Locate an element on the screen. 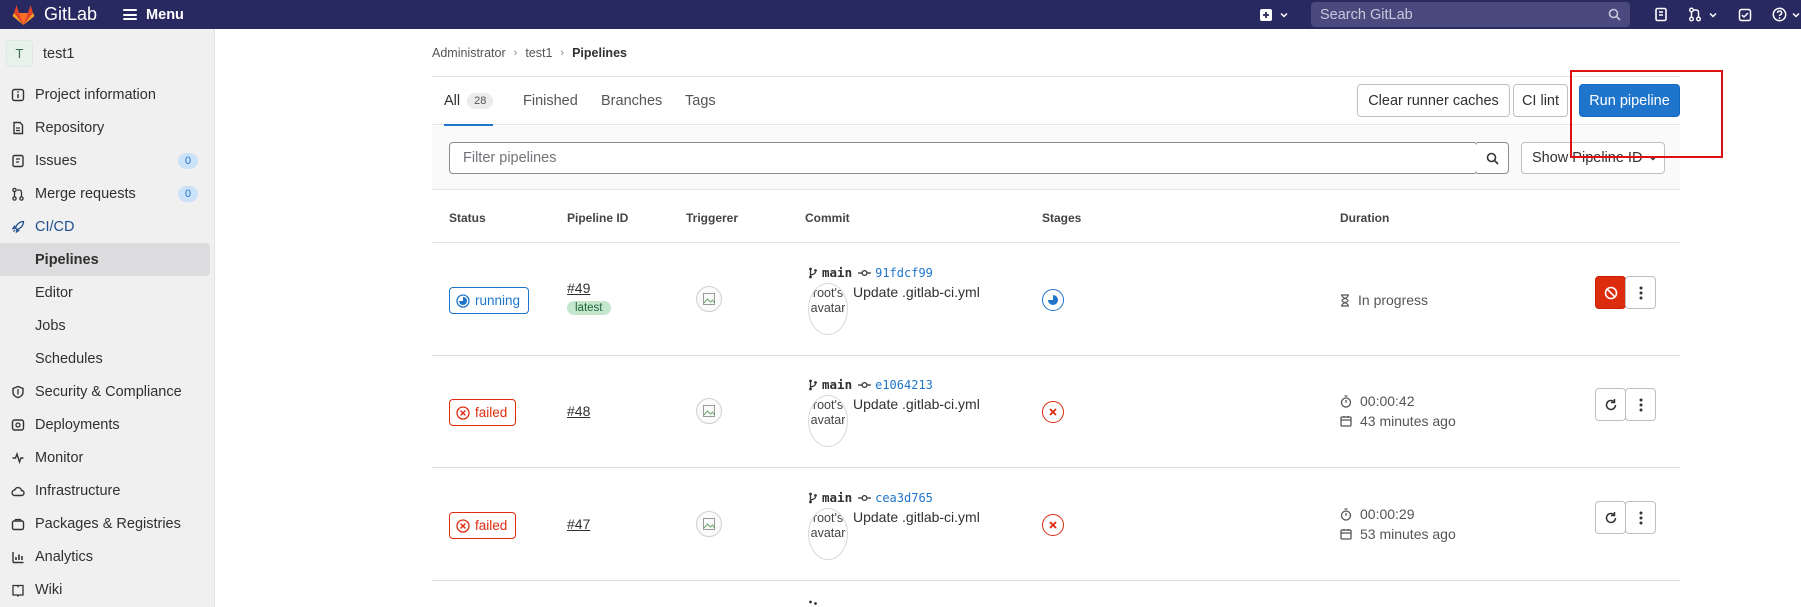 The height and width of the screenshot is (607, 1801). calendar-icon is located at coordinates (1346, 534).